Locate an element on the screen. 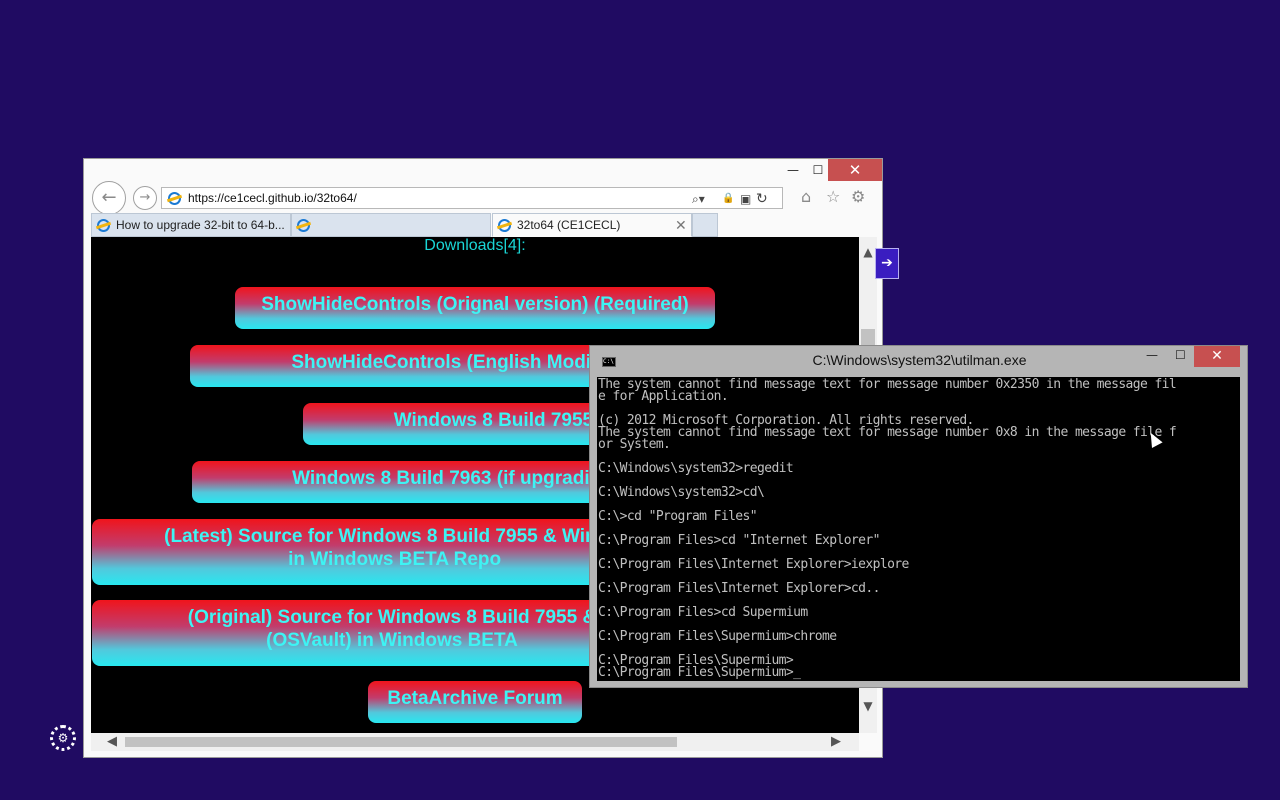 This screenshot has height=800, width=1280. cmd-close-button: ✕ is located at coordinates (1217, 356).